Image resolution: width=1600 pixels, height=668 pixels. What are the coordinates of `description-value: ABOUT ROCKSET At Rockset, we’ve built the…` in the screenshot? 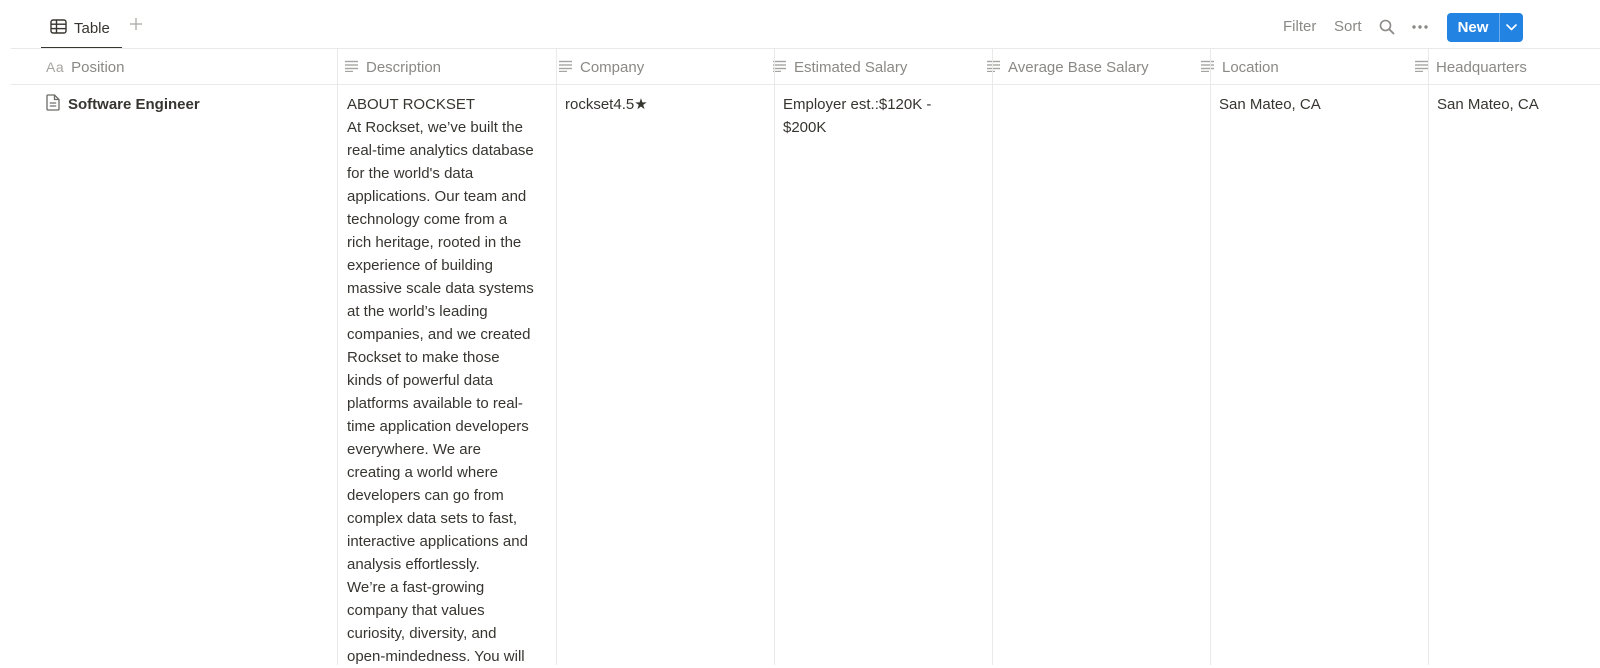 It's located at (447, 380).